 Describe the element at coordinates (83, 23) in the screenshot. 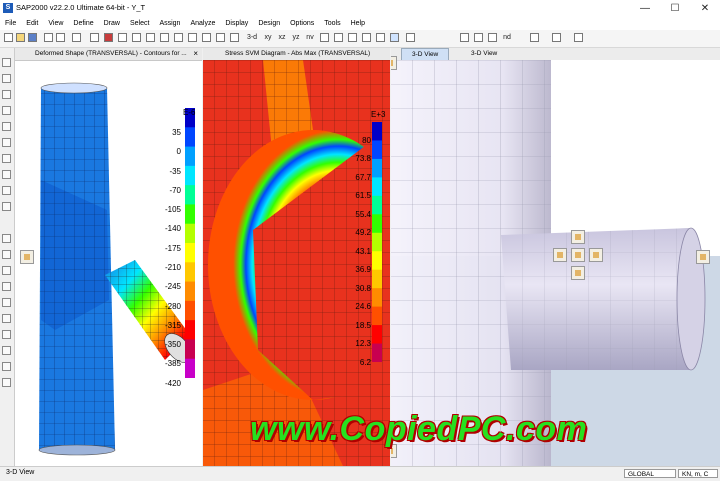

I see `menu-define: Define` at that location.